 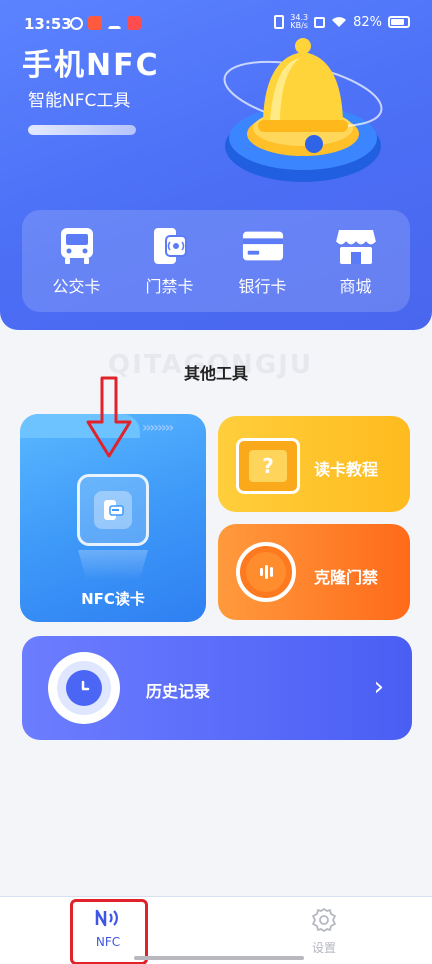 What do you see at coordinates (113, 565) in the screenshot?
I see `nfc-beam-decor` at bounding box center [113, 565].